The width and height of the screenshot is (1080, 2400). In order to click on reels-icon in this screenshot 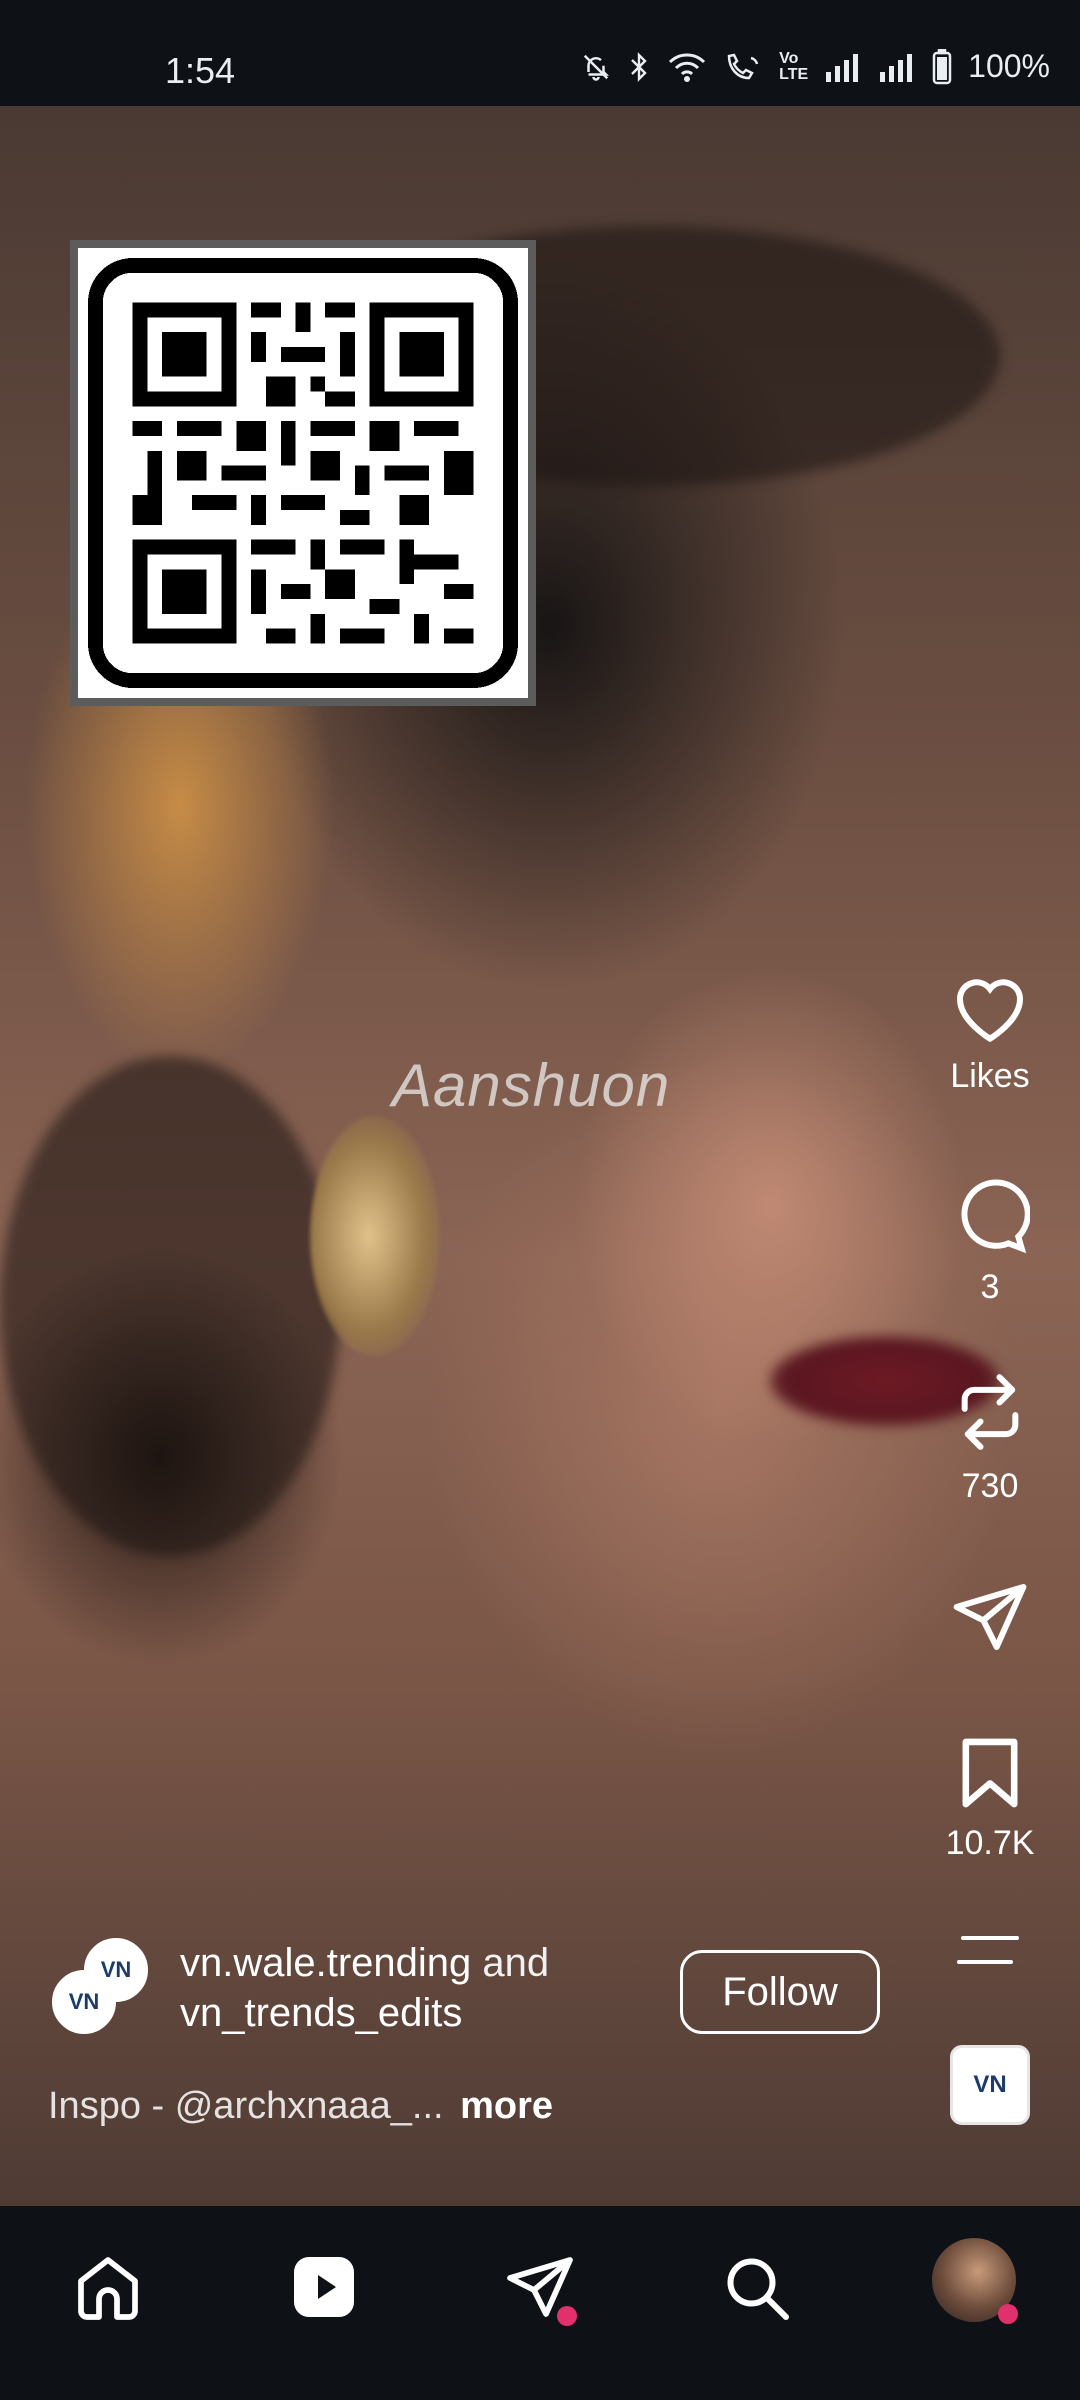, I will do `click(324, 2289)`.